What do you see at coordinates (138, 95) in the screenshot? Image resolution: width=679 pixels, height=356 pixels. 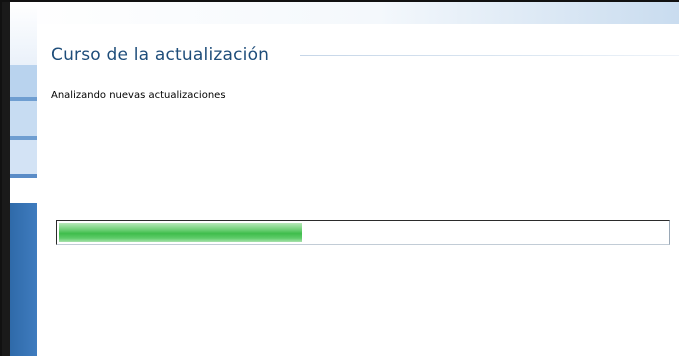 I see `status-text: Analizando nuevas actualizaciones` at bounding box center [138, 95].